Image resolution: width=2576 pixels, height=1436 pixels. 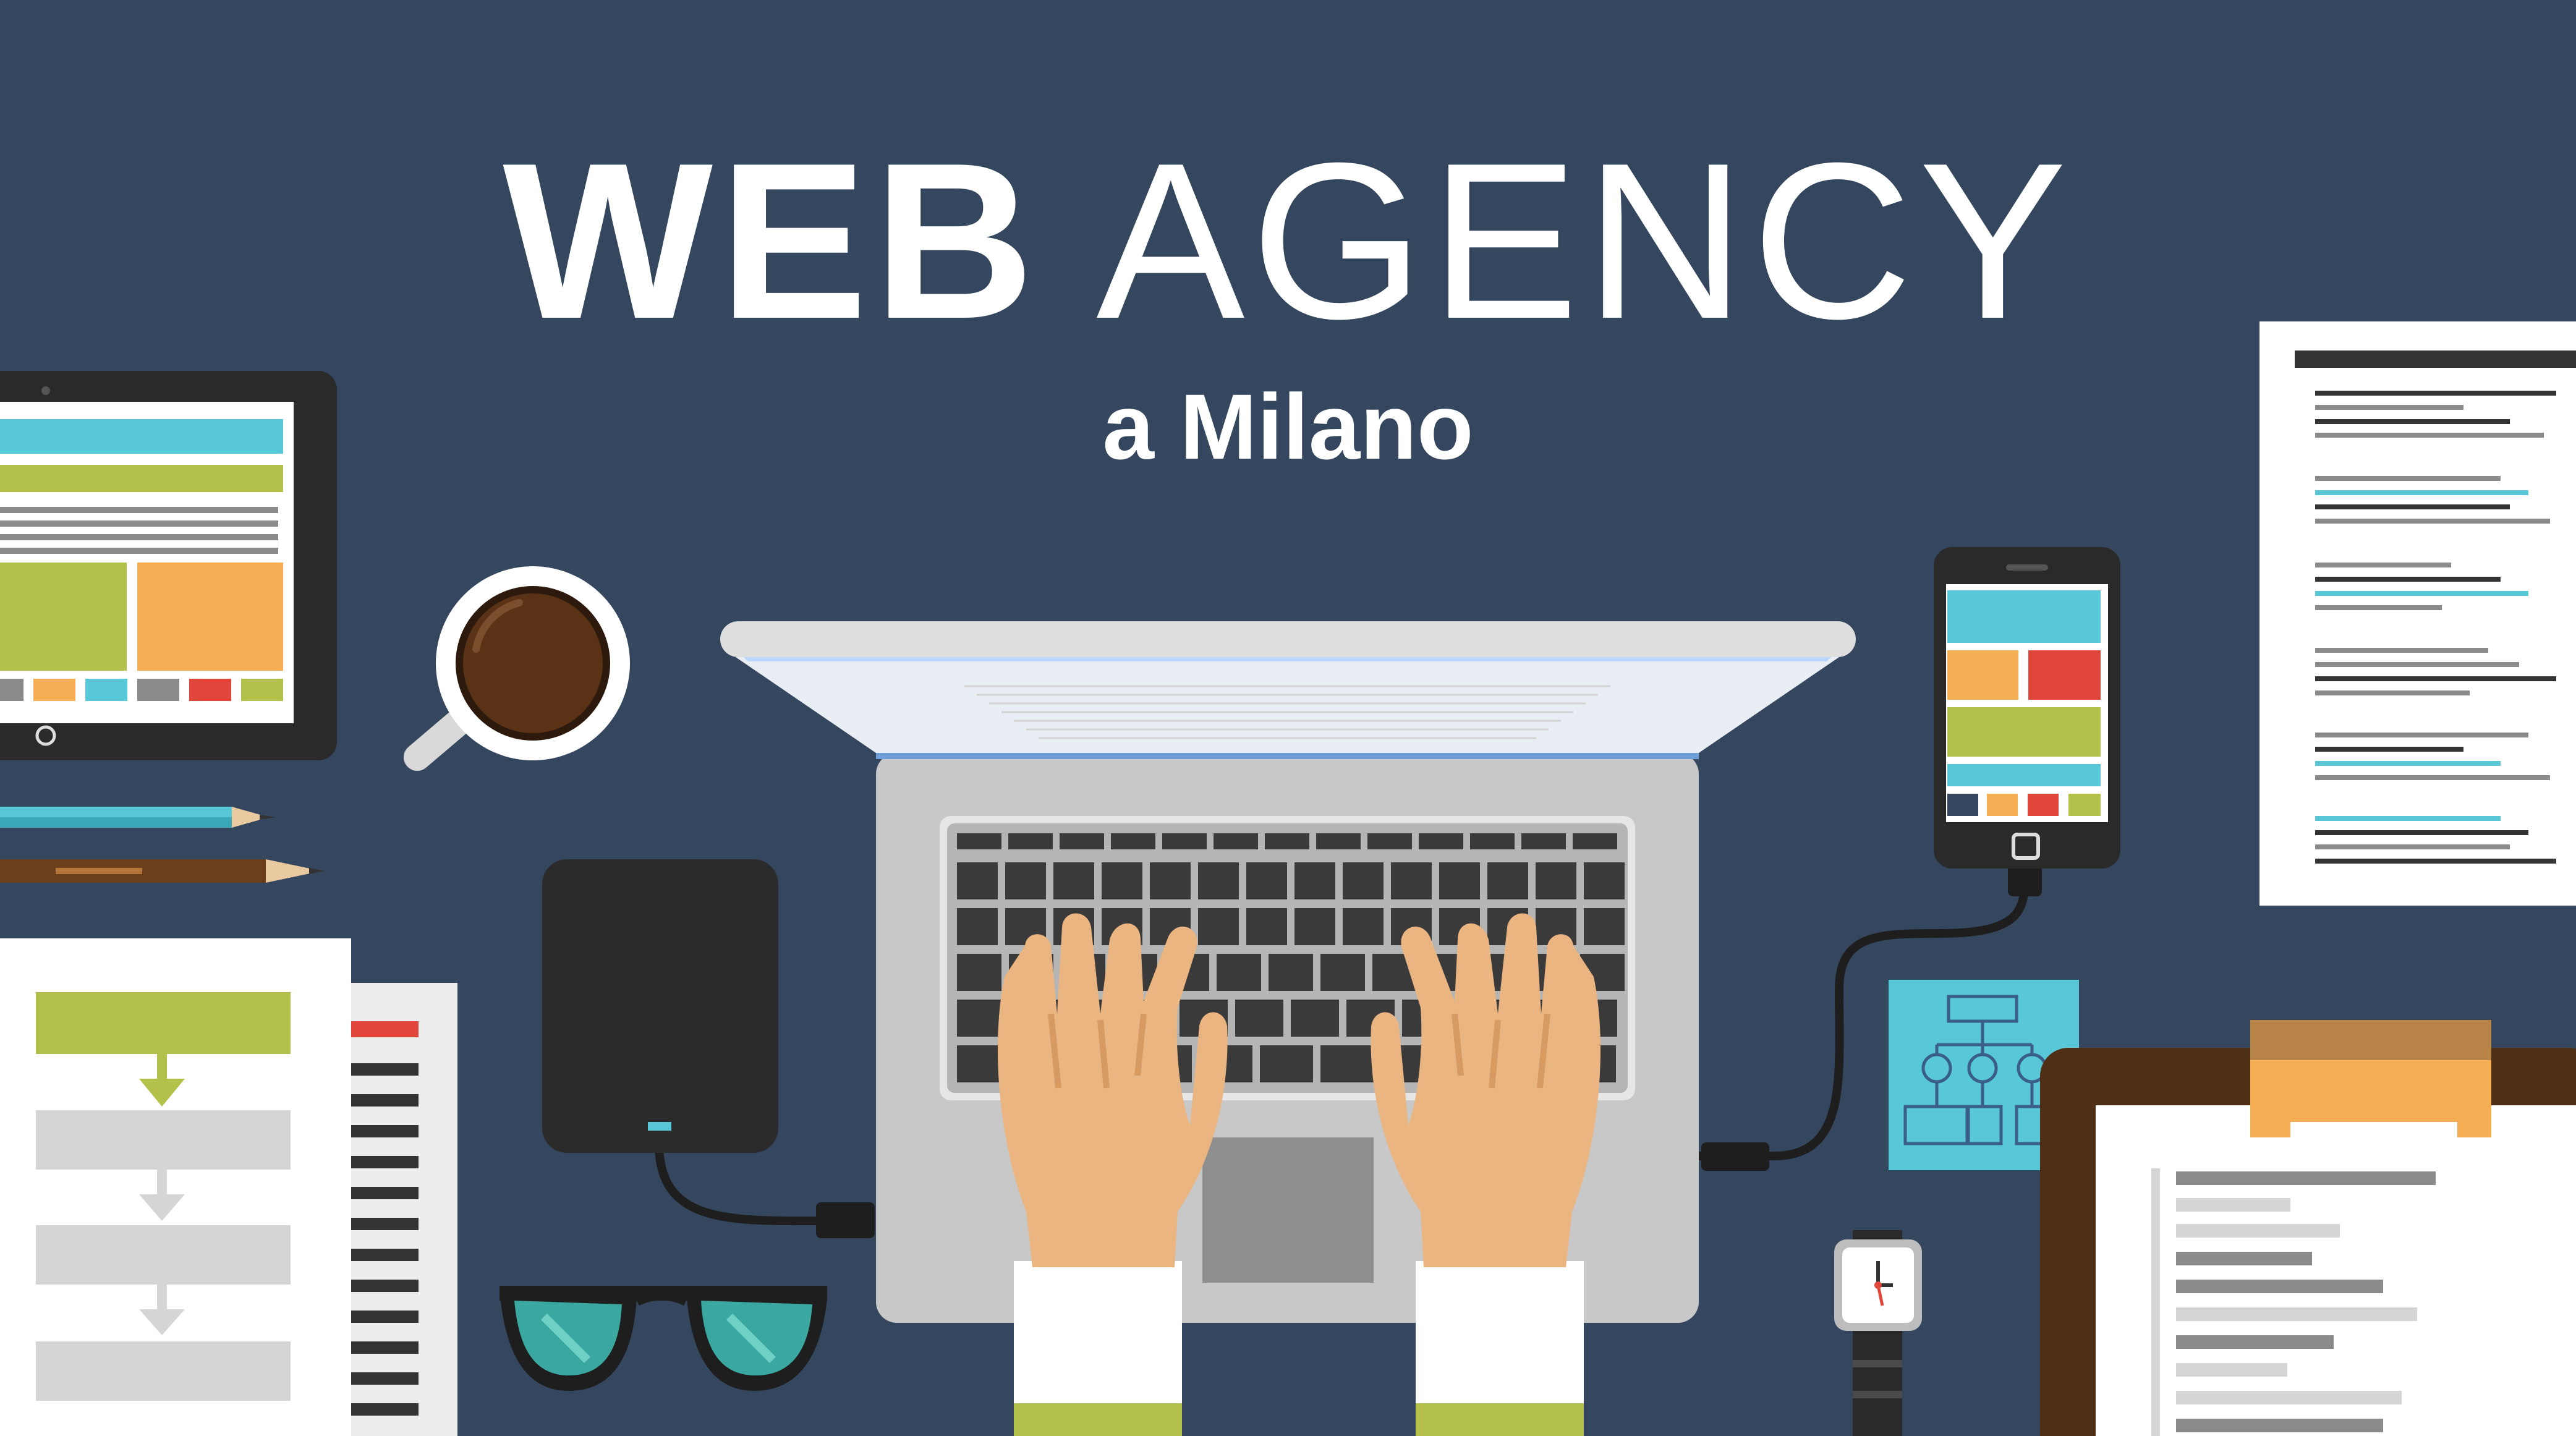 I want to click on coffee-cup-icon, so click(x=517, y=668).